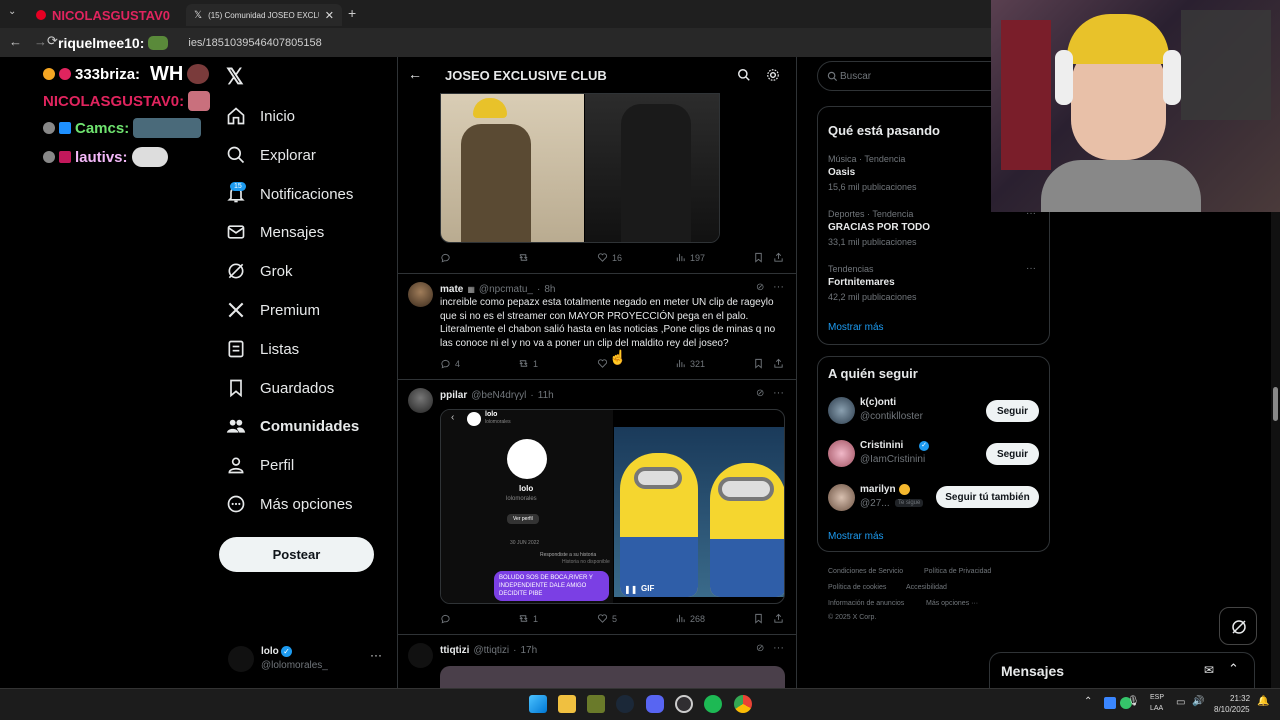 The width and height of the screenshot is (1280, 720). What do you see at coordinates (525, 257) in the screenshot?
I see `retweet-button` at bounding box center [525, 257].